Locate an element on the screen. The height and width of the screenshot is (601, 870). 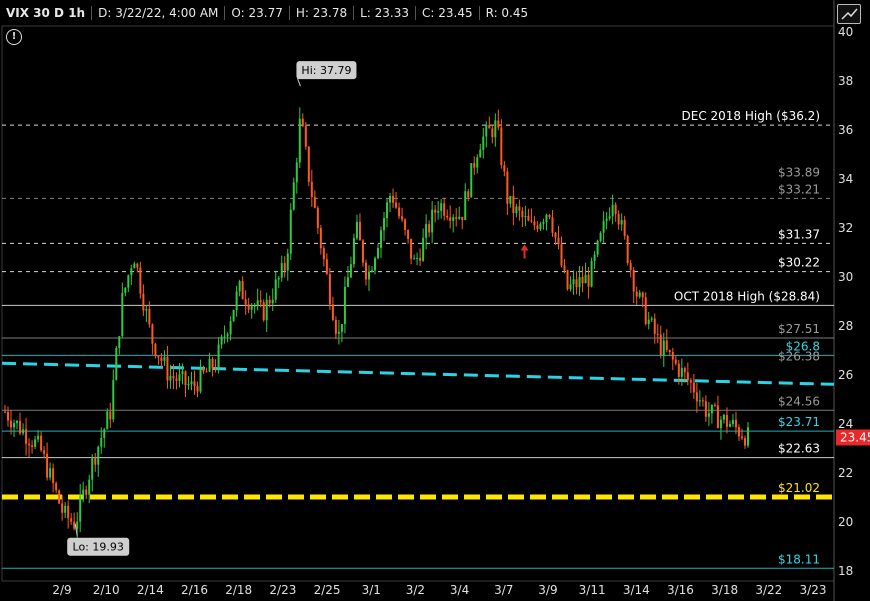
level-label: $33.89 is located at coordinates (799, 173).